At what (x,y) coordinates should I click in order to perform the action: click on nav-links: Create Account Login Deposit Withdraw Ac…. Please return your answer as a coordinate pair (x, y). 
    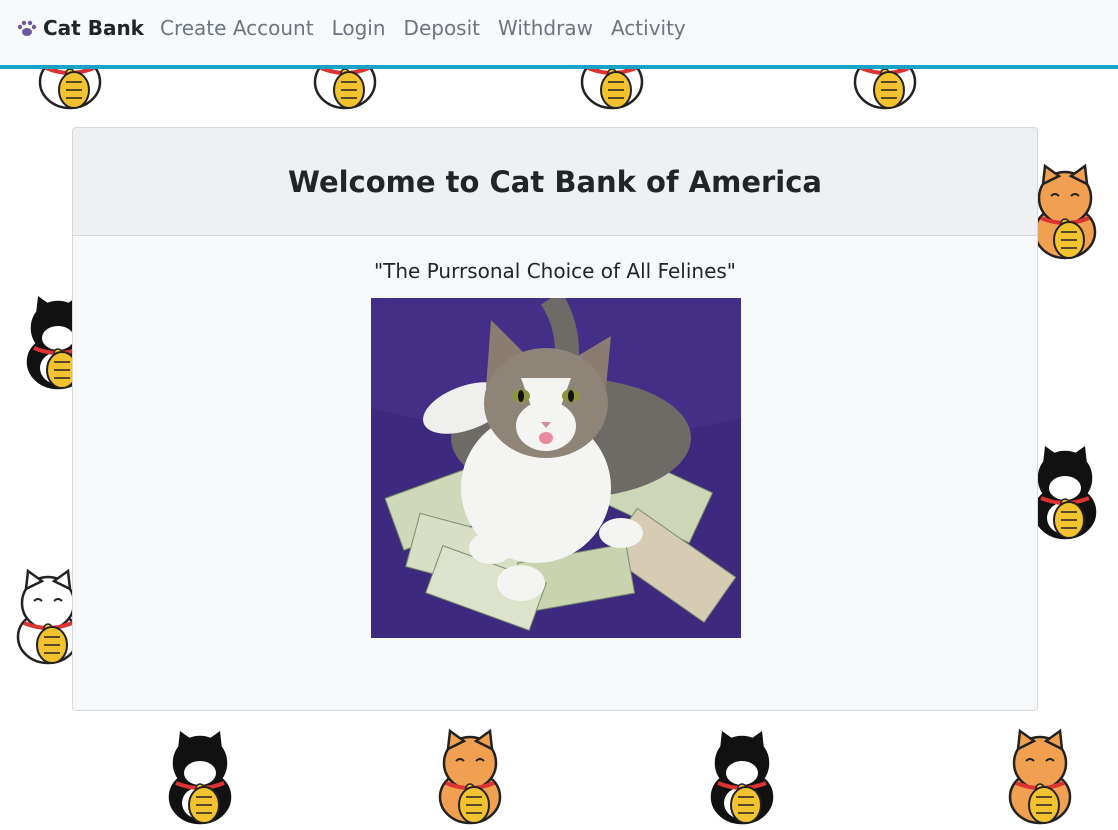
    Looking at the image, I should click on (432, 28).